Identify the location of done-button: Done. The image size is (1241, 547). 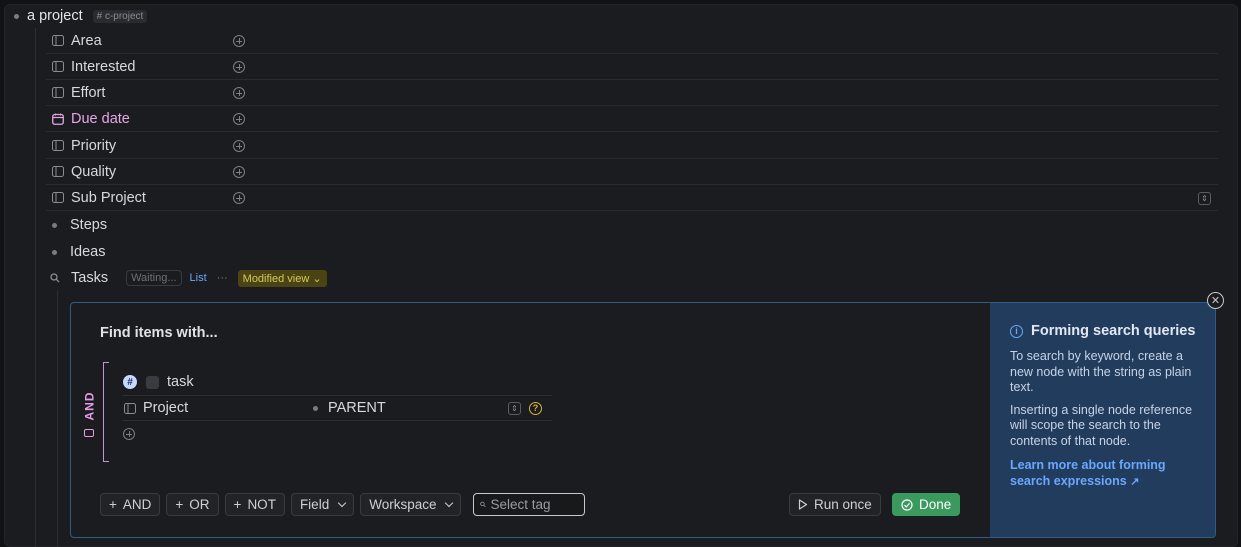
(926, 504).